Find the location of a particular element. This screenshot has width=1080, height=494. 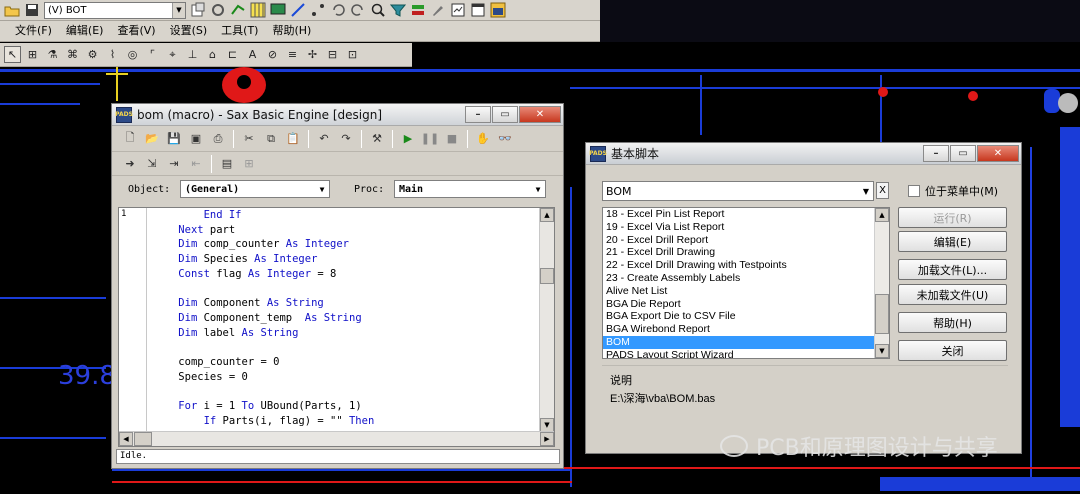

close-button: ✕ is located at coordinates (998, 153).